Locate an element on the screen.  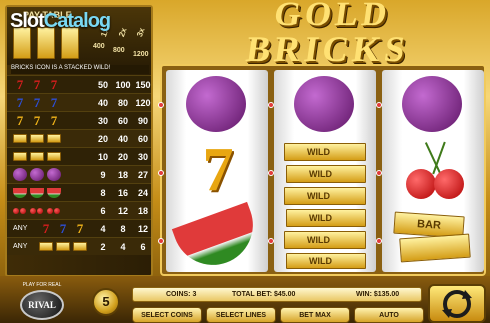
pay-value: 60 is located at coordinates (122, 121).